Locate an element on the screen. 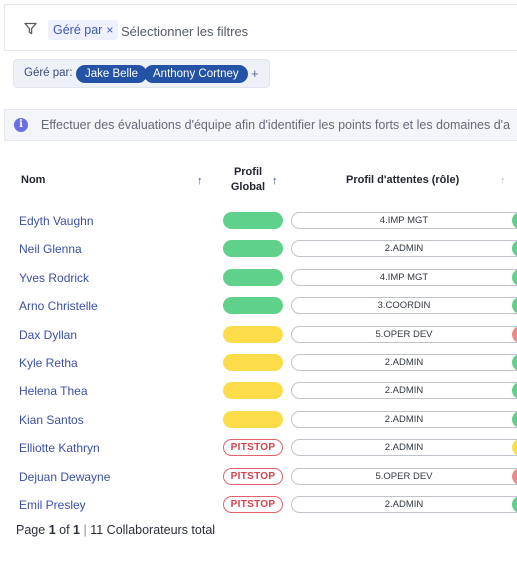 Image resolution: width=517 pixels, height=586 pixels. employee-name-link: Helena Thea is located at coordinates (53, 391).